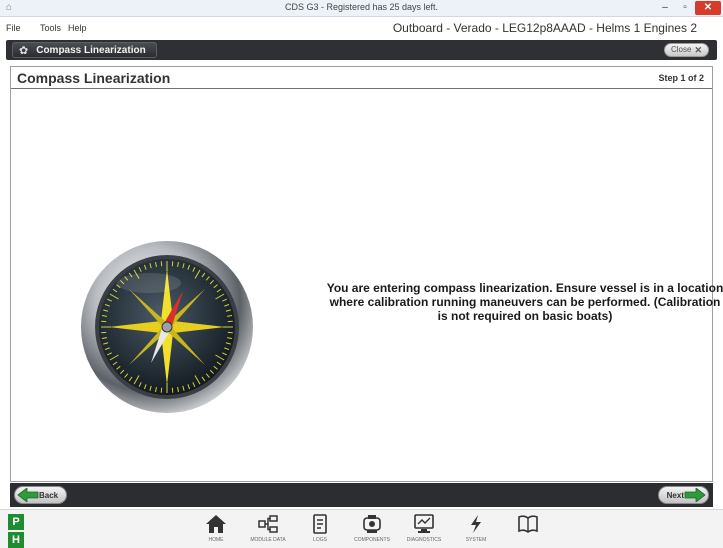 Image resolution: width=723 pixels, height=548 pixels. I want to click on next-button: Next, so click(683, 495).